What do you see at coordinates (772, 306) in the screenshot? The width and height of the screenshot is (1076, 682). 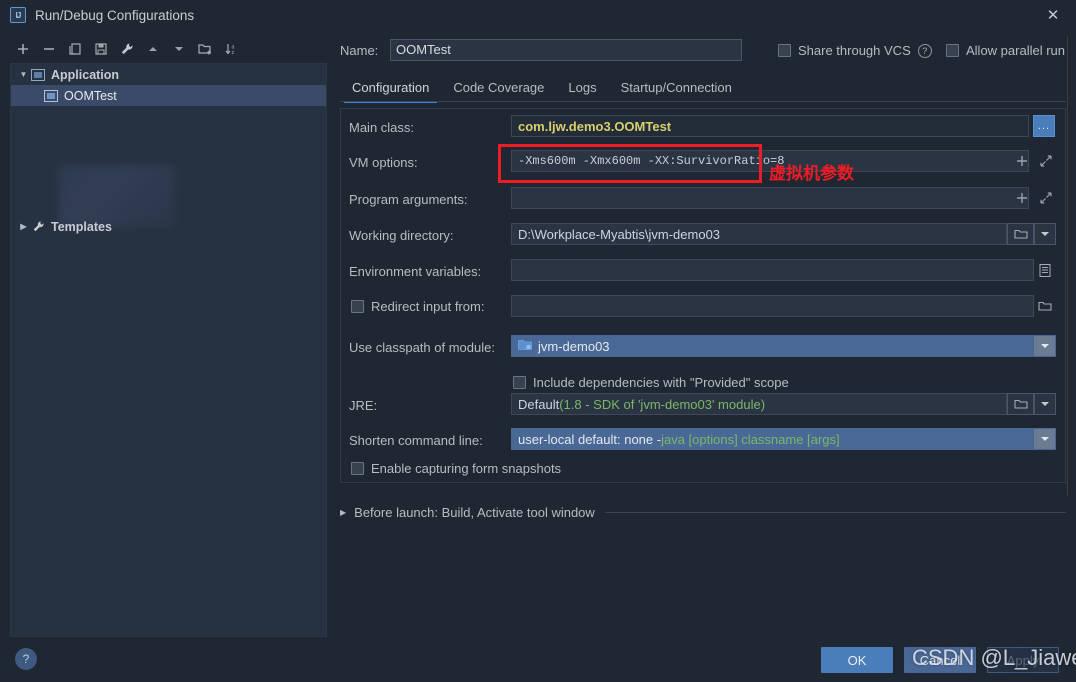 I see `redirect-input-field` at bounding box center [772, 306].